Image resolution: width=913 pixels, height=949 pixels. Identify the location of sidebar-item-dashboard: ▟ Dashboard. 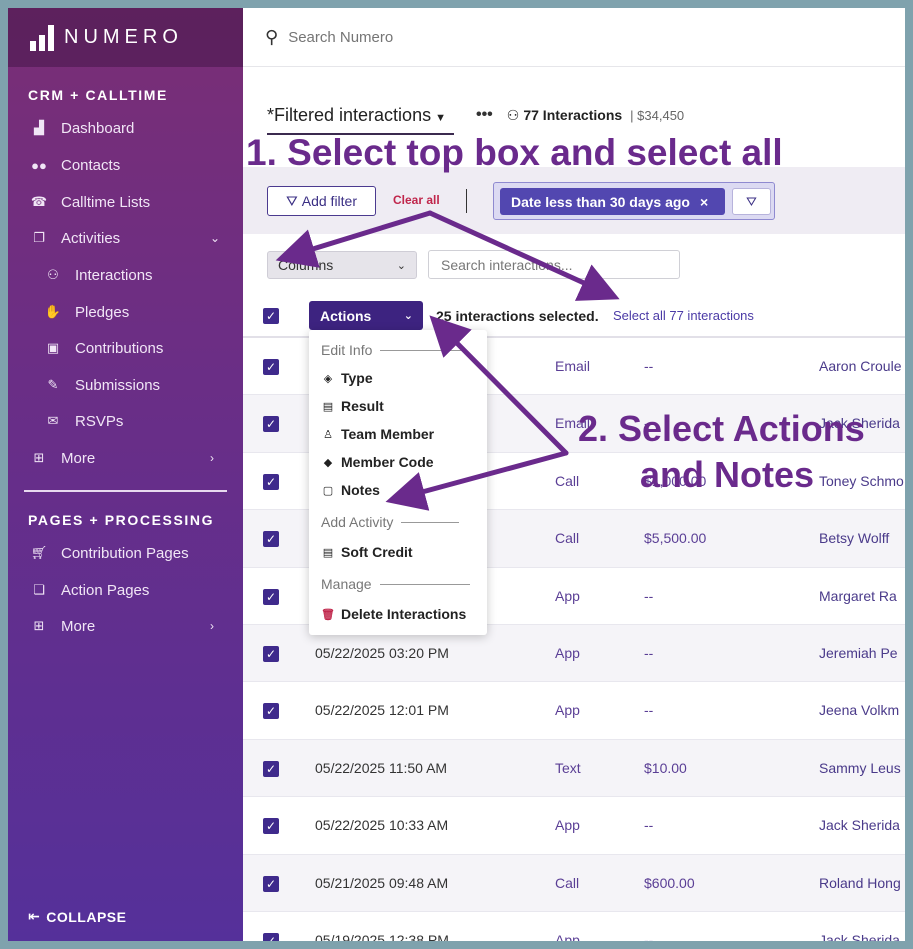
(81, 128).